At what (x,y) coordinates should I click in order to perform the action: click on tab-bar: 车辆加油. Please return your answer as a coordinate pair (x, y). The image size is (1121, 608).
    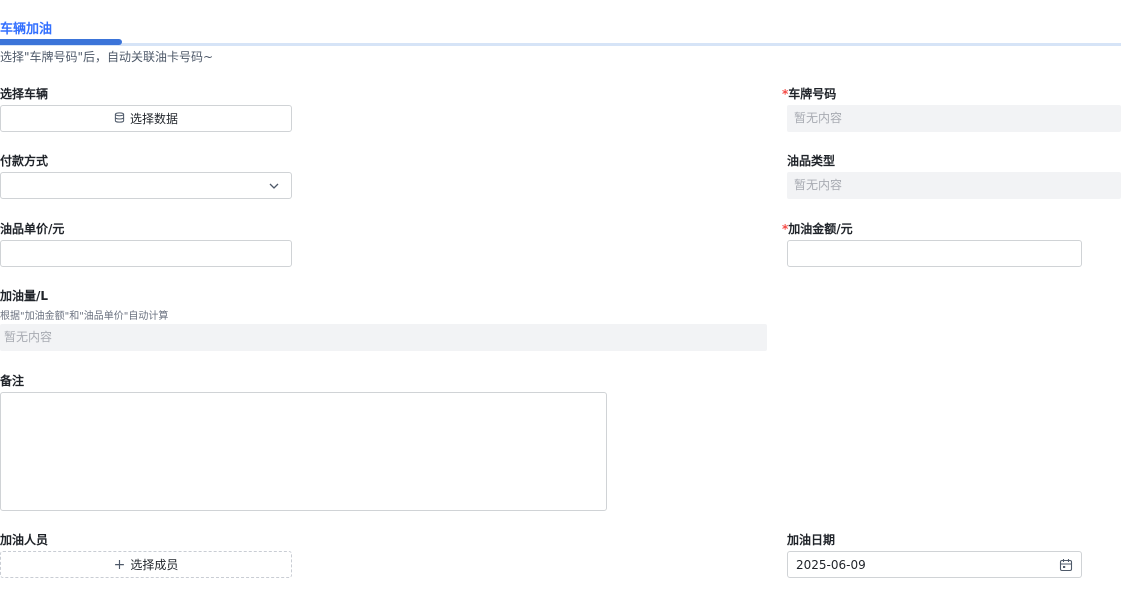
    Looking at the image, I should click on (560, 23).